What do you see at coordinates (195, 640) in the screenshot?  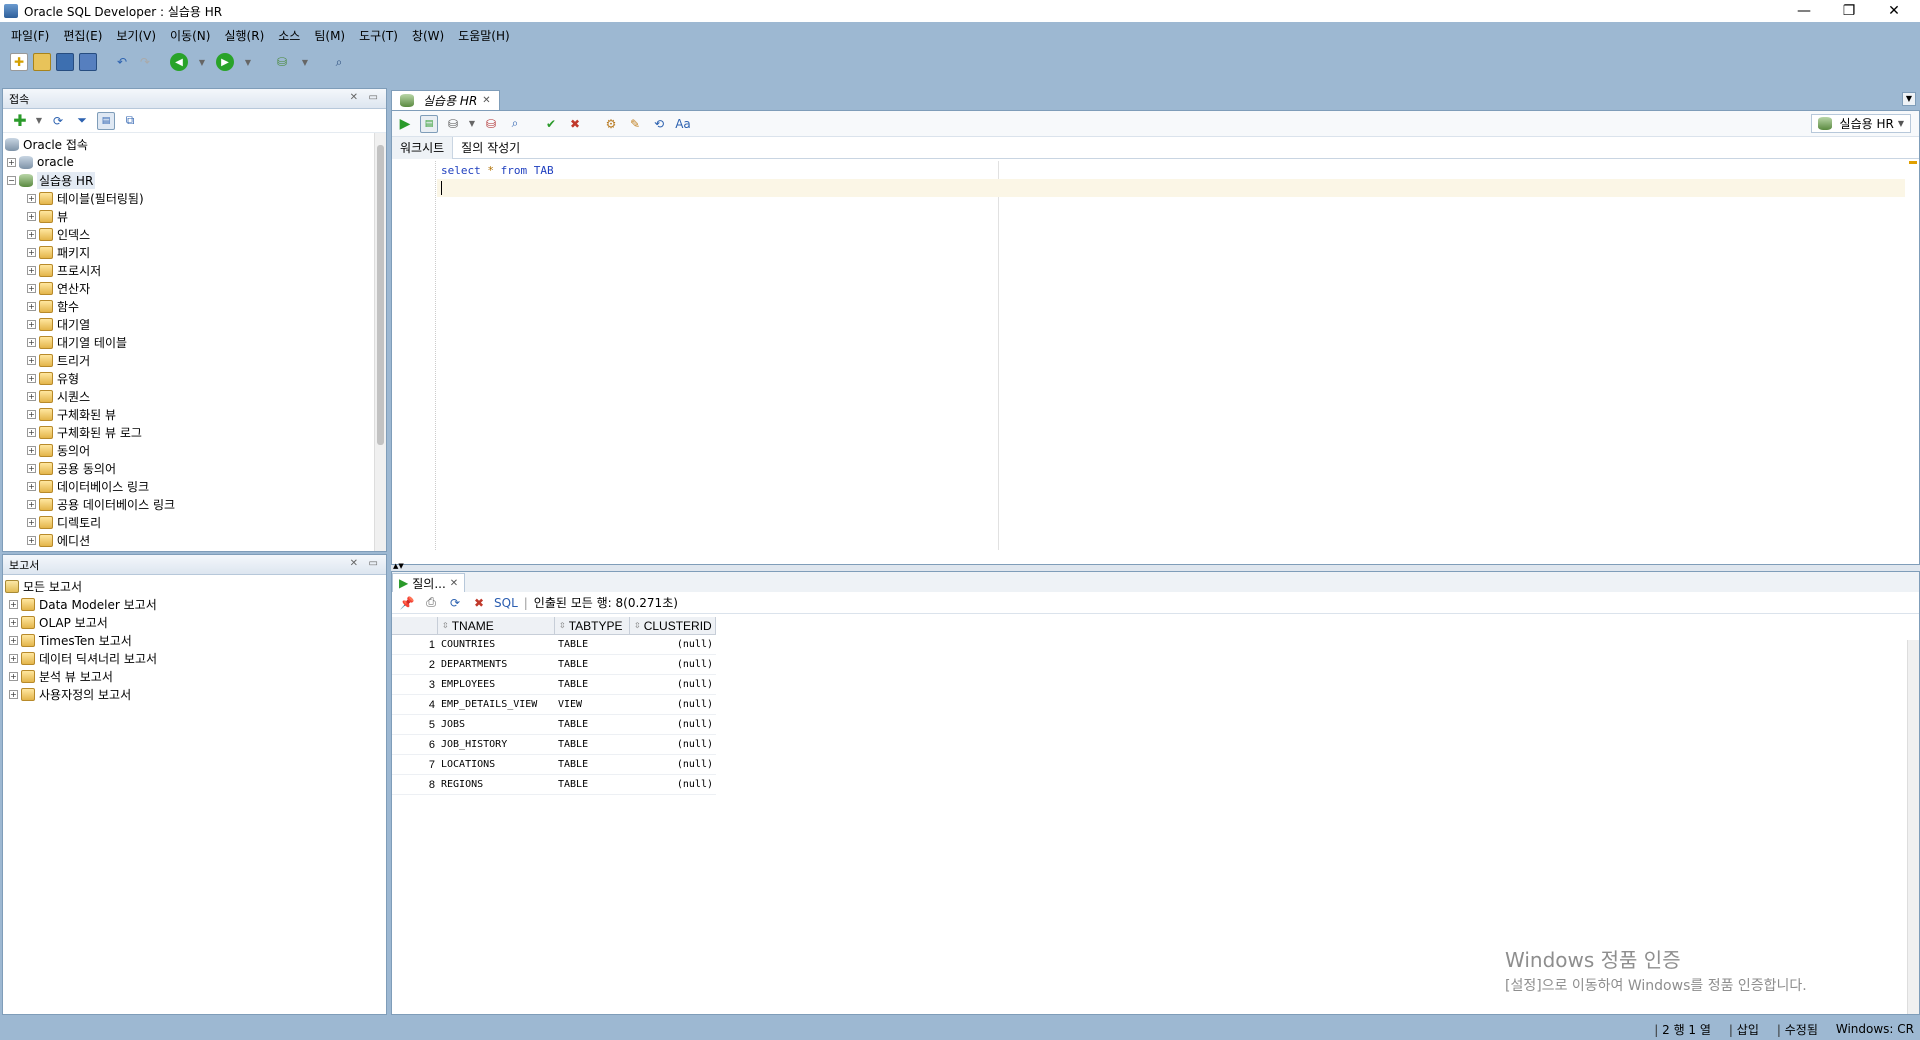 I see `tree-node-report: + TimesTen 보고서` at bounding box center [195, 640].